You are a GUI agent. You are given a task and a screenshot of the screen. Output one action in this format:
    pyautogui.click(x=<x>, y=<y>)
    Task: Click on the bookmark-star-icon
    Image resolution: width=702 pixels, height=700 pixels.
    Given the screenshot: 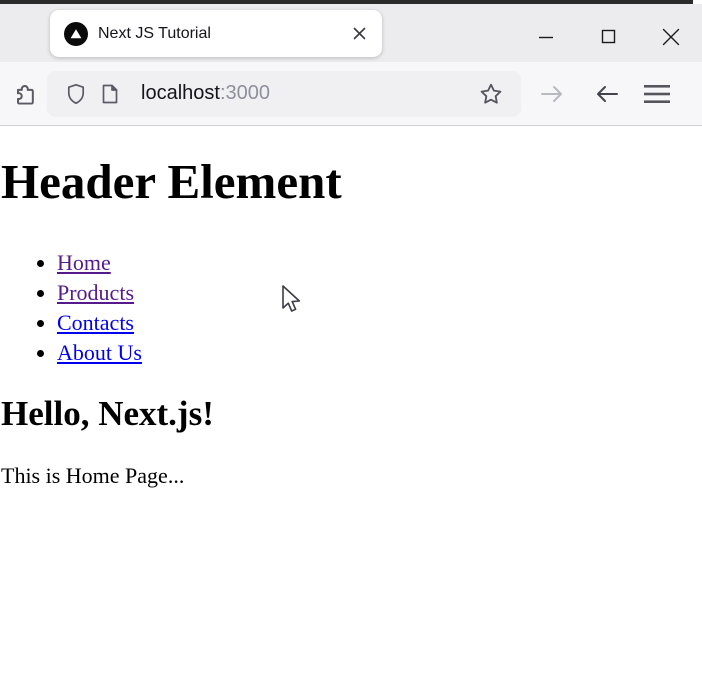 What is the action you would take?
    pyautogui.click(x=491, y=94)
    